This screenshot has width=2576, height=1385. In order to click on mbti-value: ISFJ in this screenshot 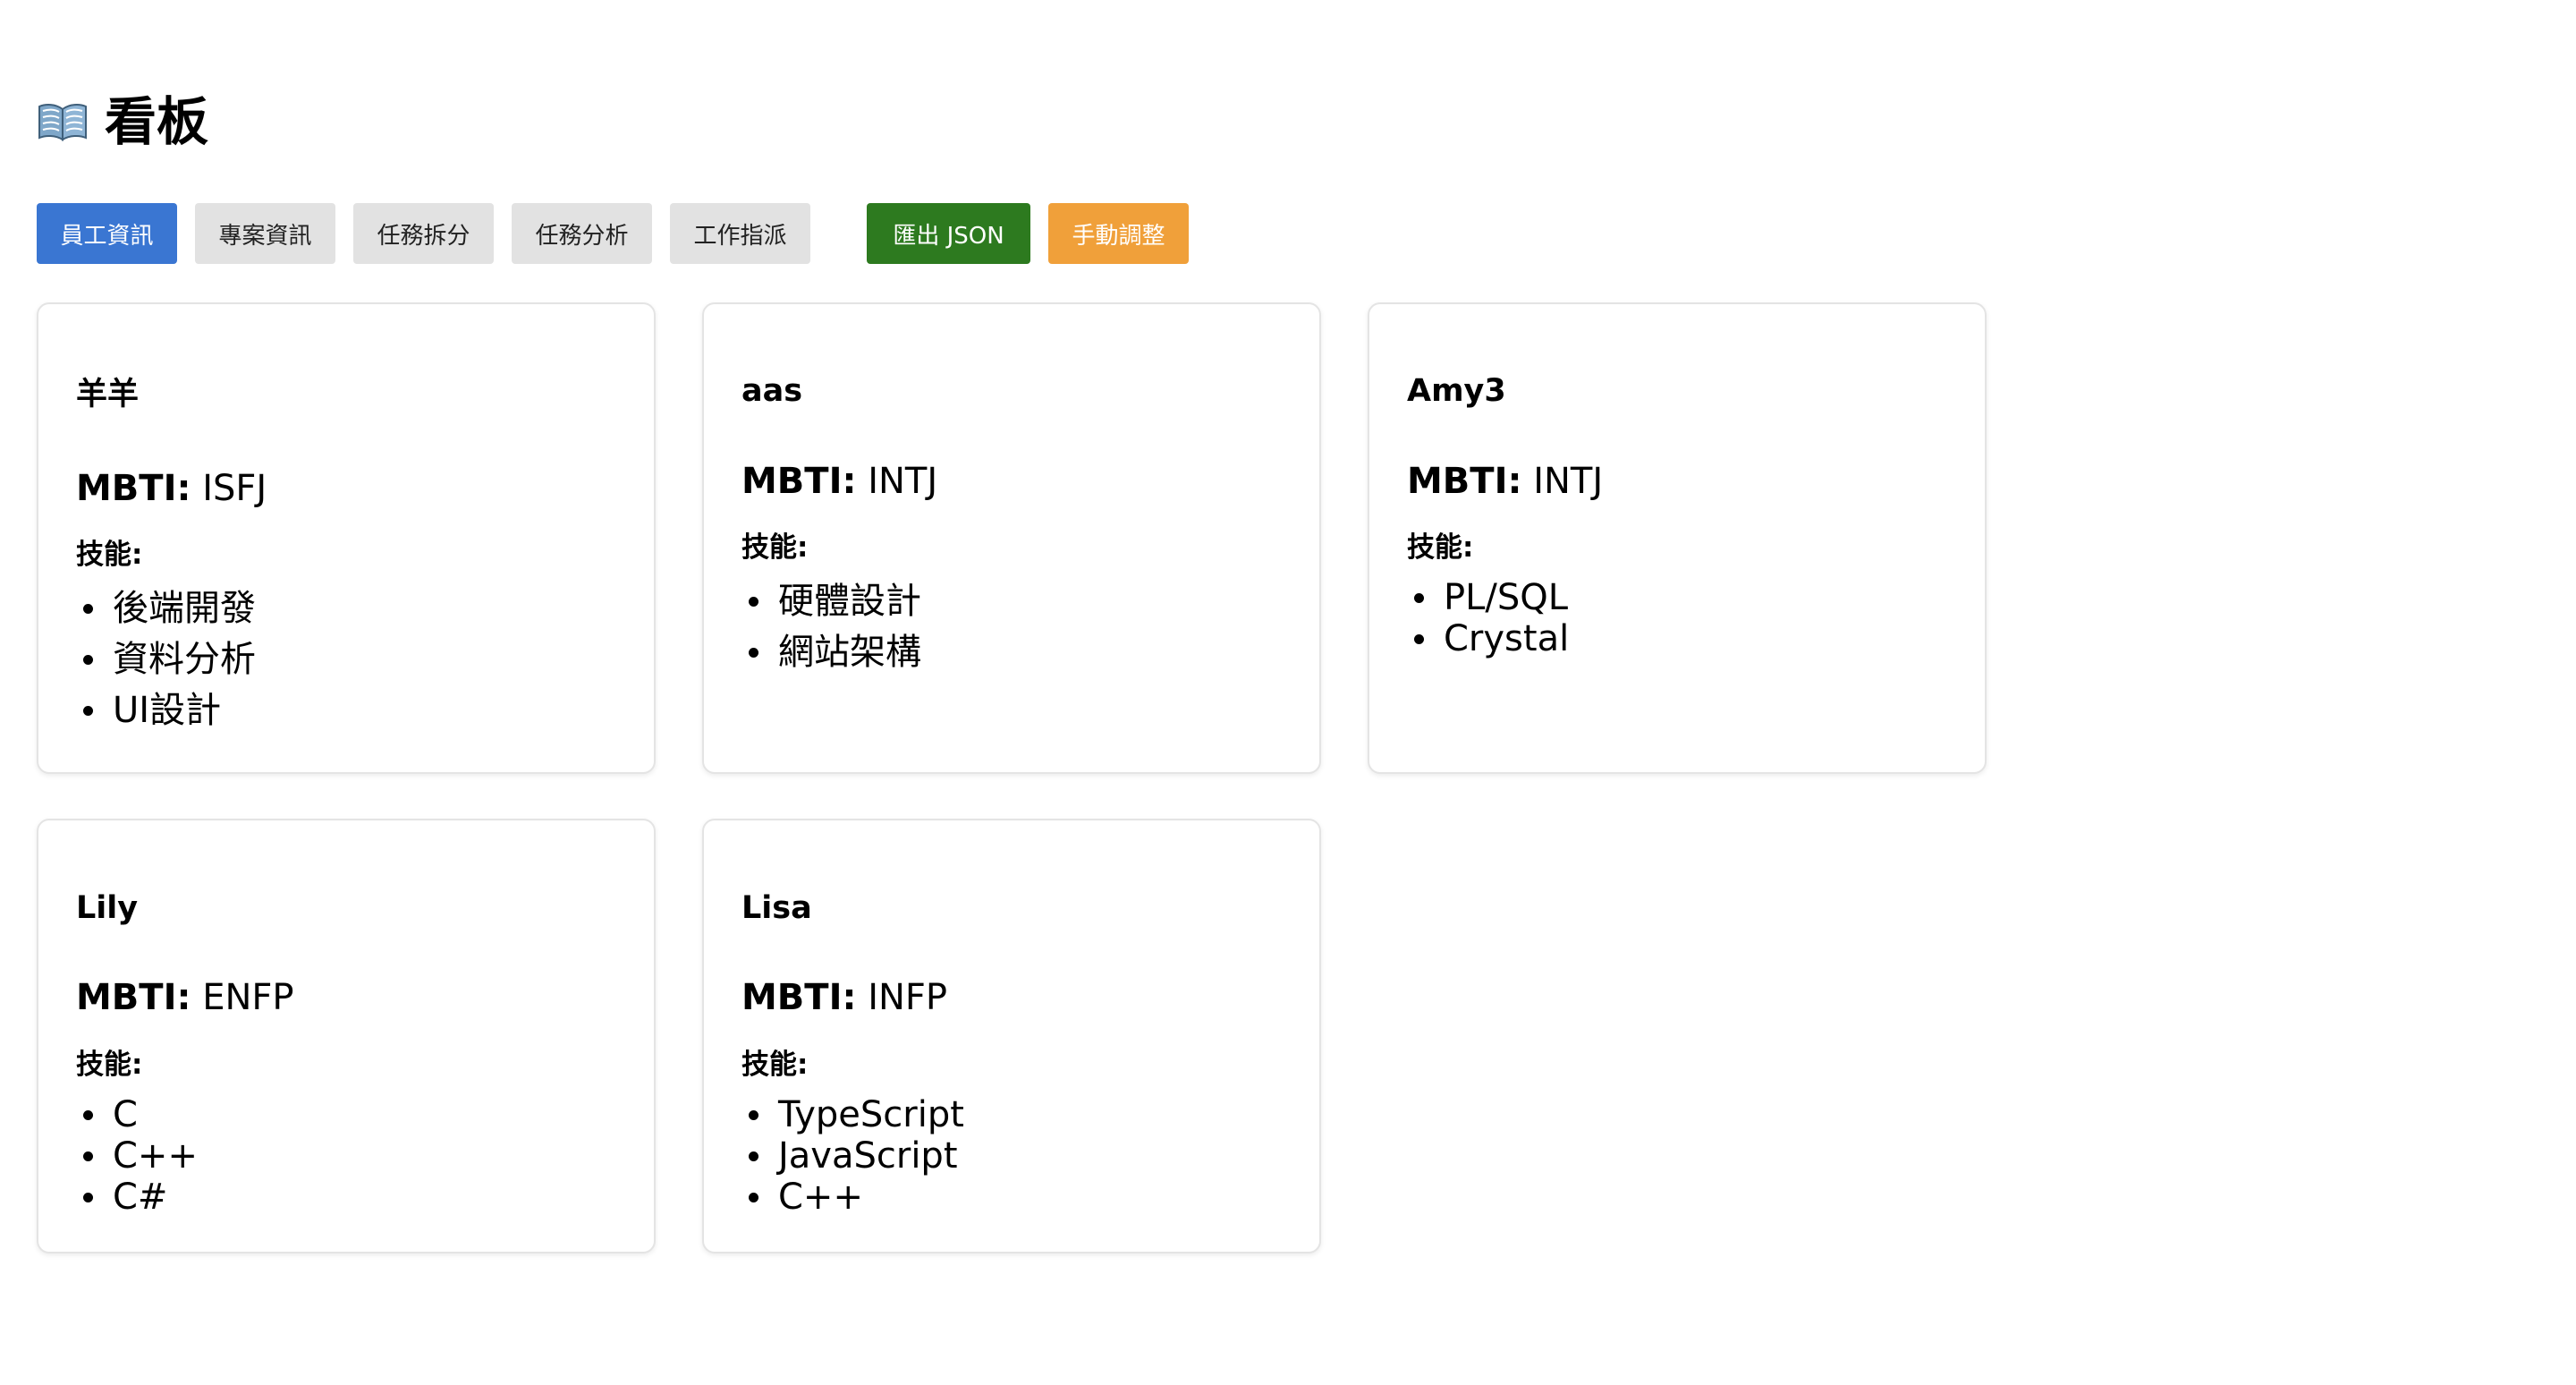, I will do `click(234, 488)`.